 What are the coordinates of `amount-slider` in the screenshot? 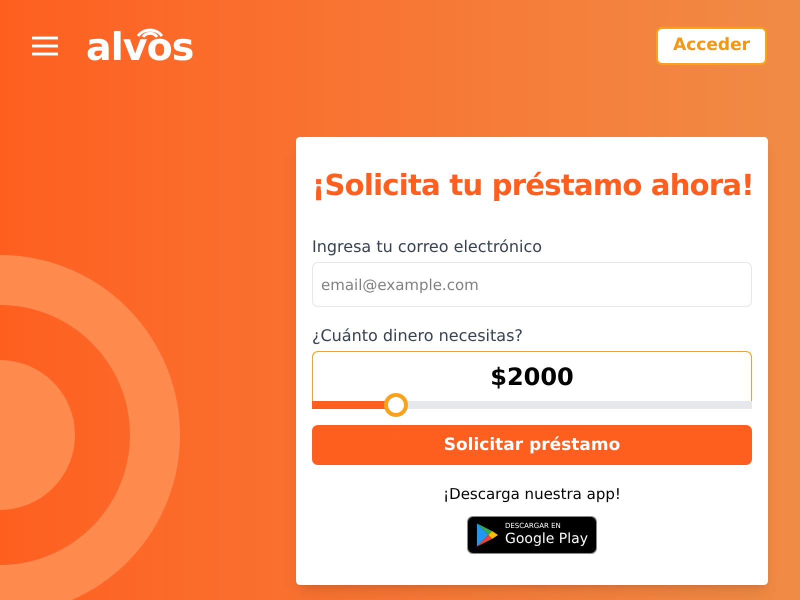 It's located at (532, 405).